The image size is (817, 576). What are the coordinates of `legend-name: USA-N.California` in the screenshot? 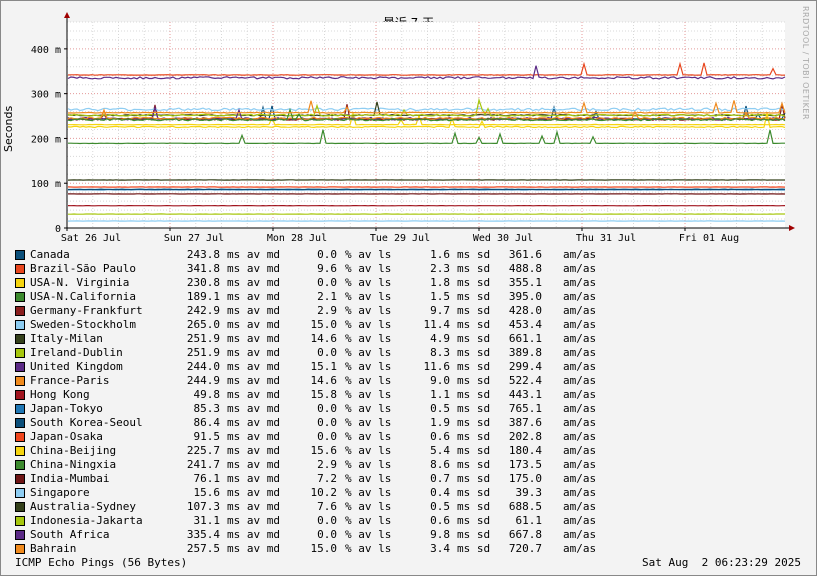 It's located at (83, 296).